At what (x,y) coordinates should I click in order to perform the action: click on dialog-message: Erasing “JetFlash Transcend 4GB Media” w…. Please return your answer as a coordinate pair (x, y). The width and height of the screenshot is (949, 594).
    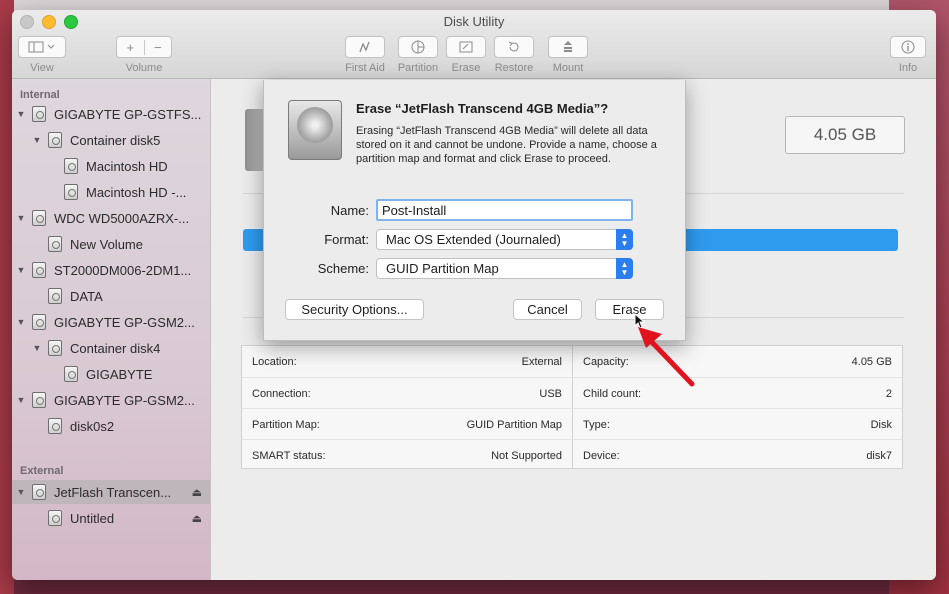
    Looking at the image, I should click on (506, 145).